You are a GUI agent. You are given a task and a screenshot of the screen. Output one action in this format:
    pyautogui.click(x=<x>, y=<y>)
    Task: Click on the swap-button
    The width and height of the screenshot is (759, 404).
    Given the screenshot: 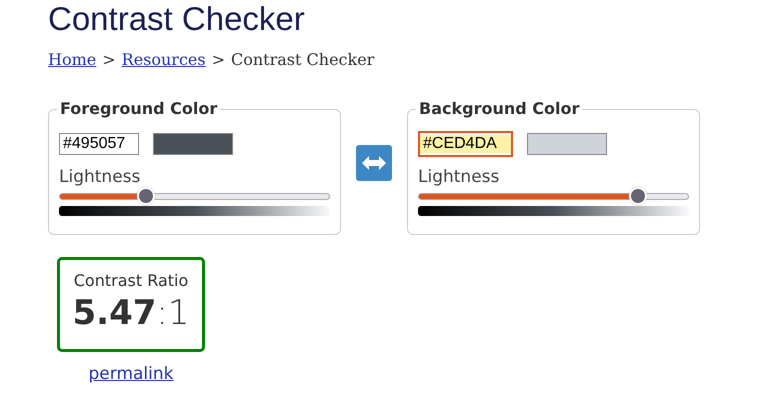 What is the action you would take?
    pyautogui.click(x=374, y=163)
    